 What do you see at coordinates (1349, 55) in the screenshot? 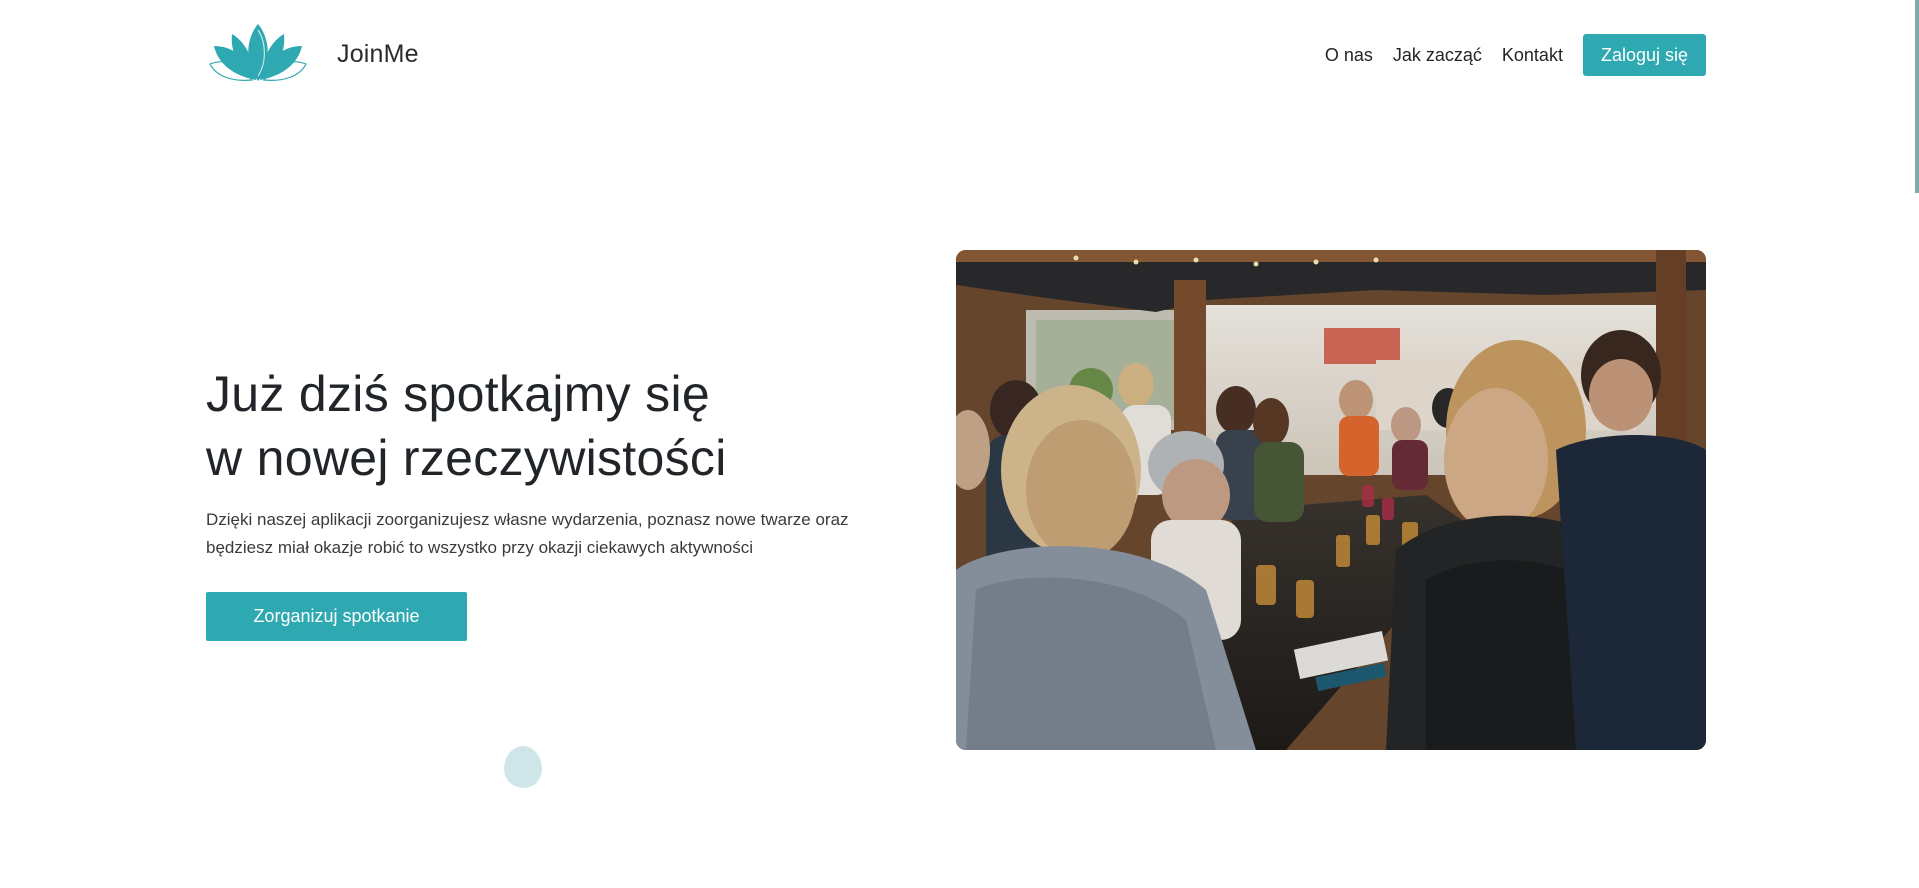
I see `nav-link-about: O nas` at bounding box center [1349, 55].